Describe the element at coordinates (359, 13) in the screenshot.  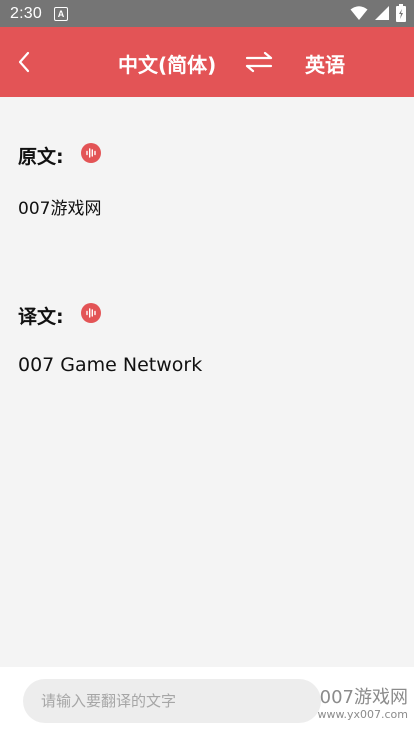
I see `wifi-icon` at that location.